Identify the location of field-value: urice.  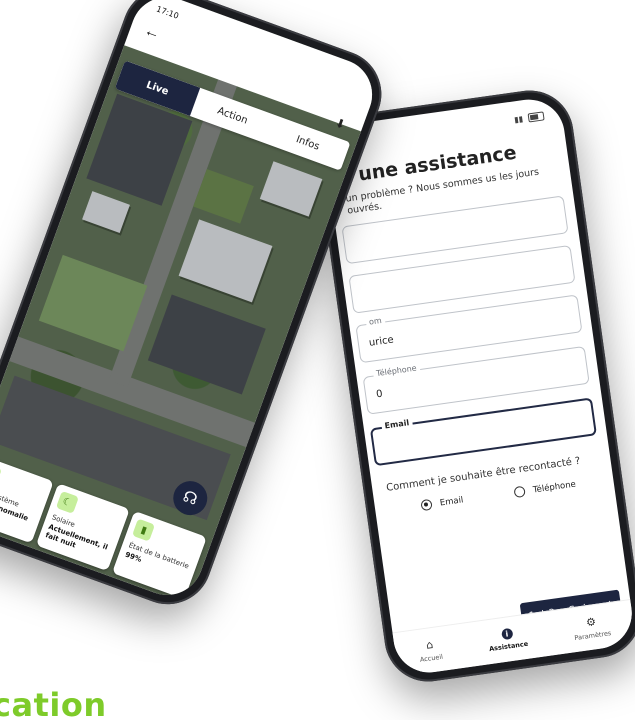
(381, 341).